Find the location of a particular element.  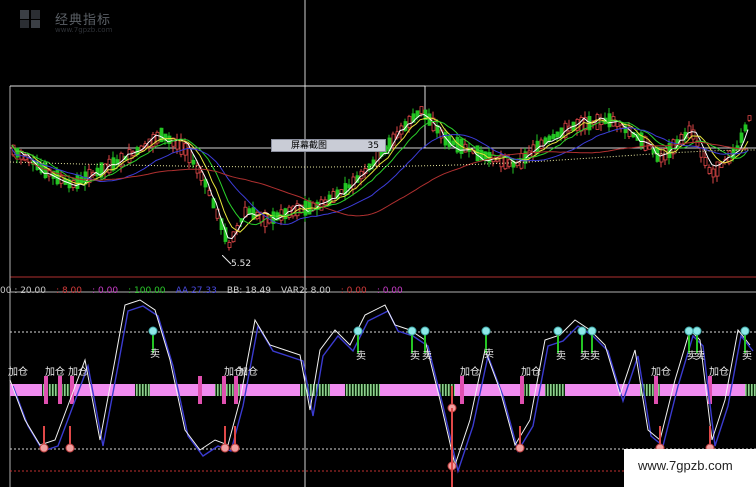

watermark: www.7gpzb.com is located at coordinates (690, 468).